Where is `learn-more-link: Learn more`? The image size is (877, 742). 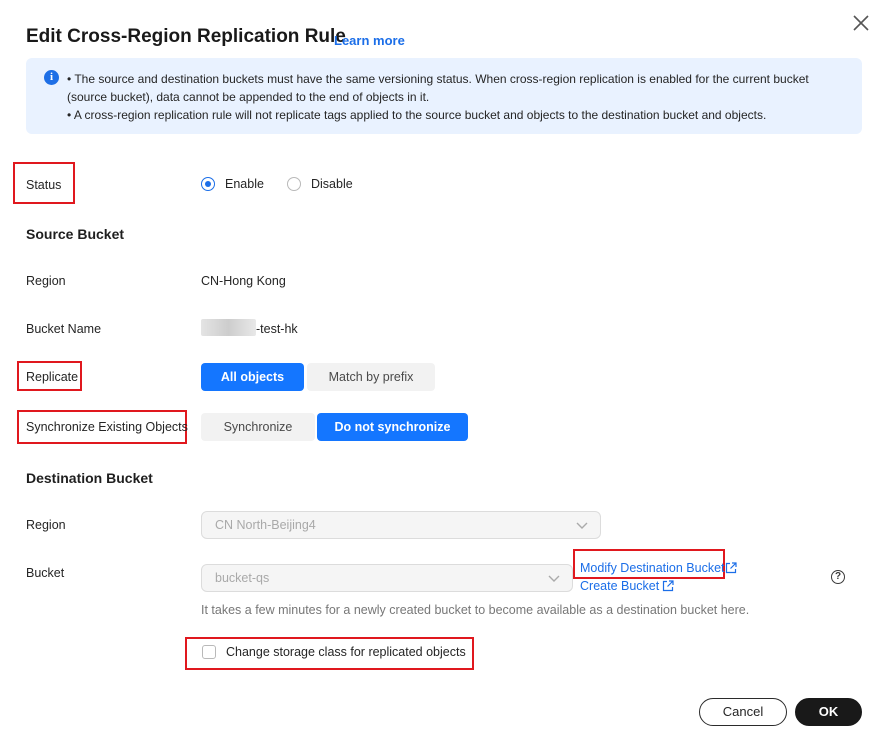
learn-more-link: Learn more is located at coordinates (369, 40).